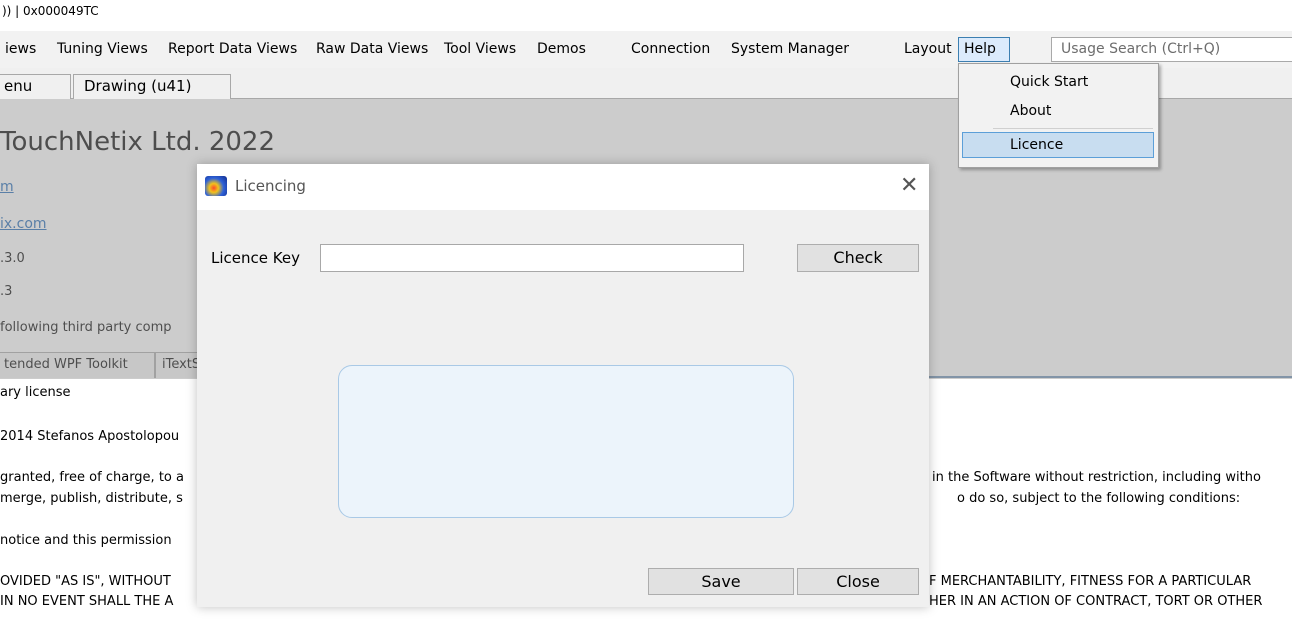 This screenshot has width=1292, height=622. Describe the element at coordinates (1171, 49) in the screenshot. I see `usage-search-input: Usage Search (Ctrl+Q)` at that location.